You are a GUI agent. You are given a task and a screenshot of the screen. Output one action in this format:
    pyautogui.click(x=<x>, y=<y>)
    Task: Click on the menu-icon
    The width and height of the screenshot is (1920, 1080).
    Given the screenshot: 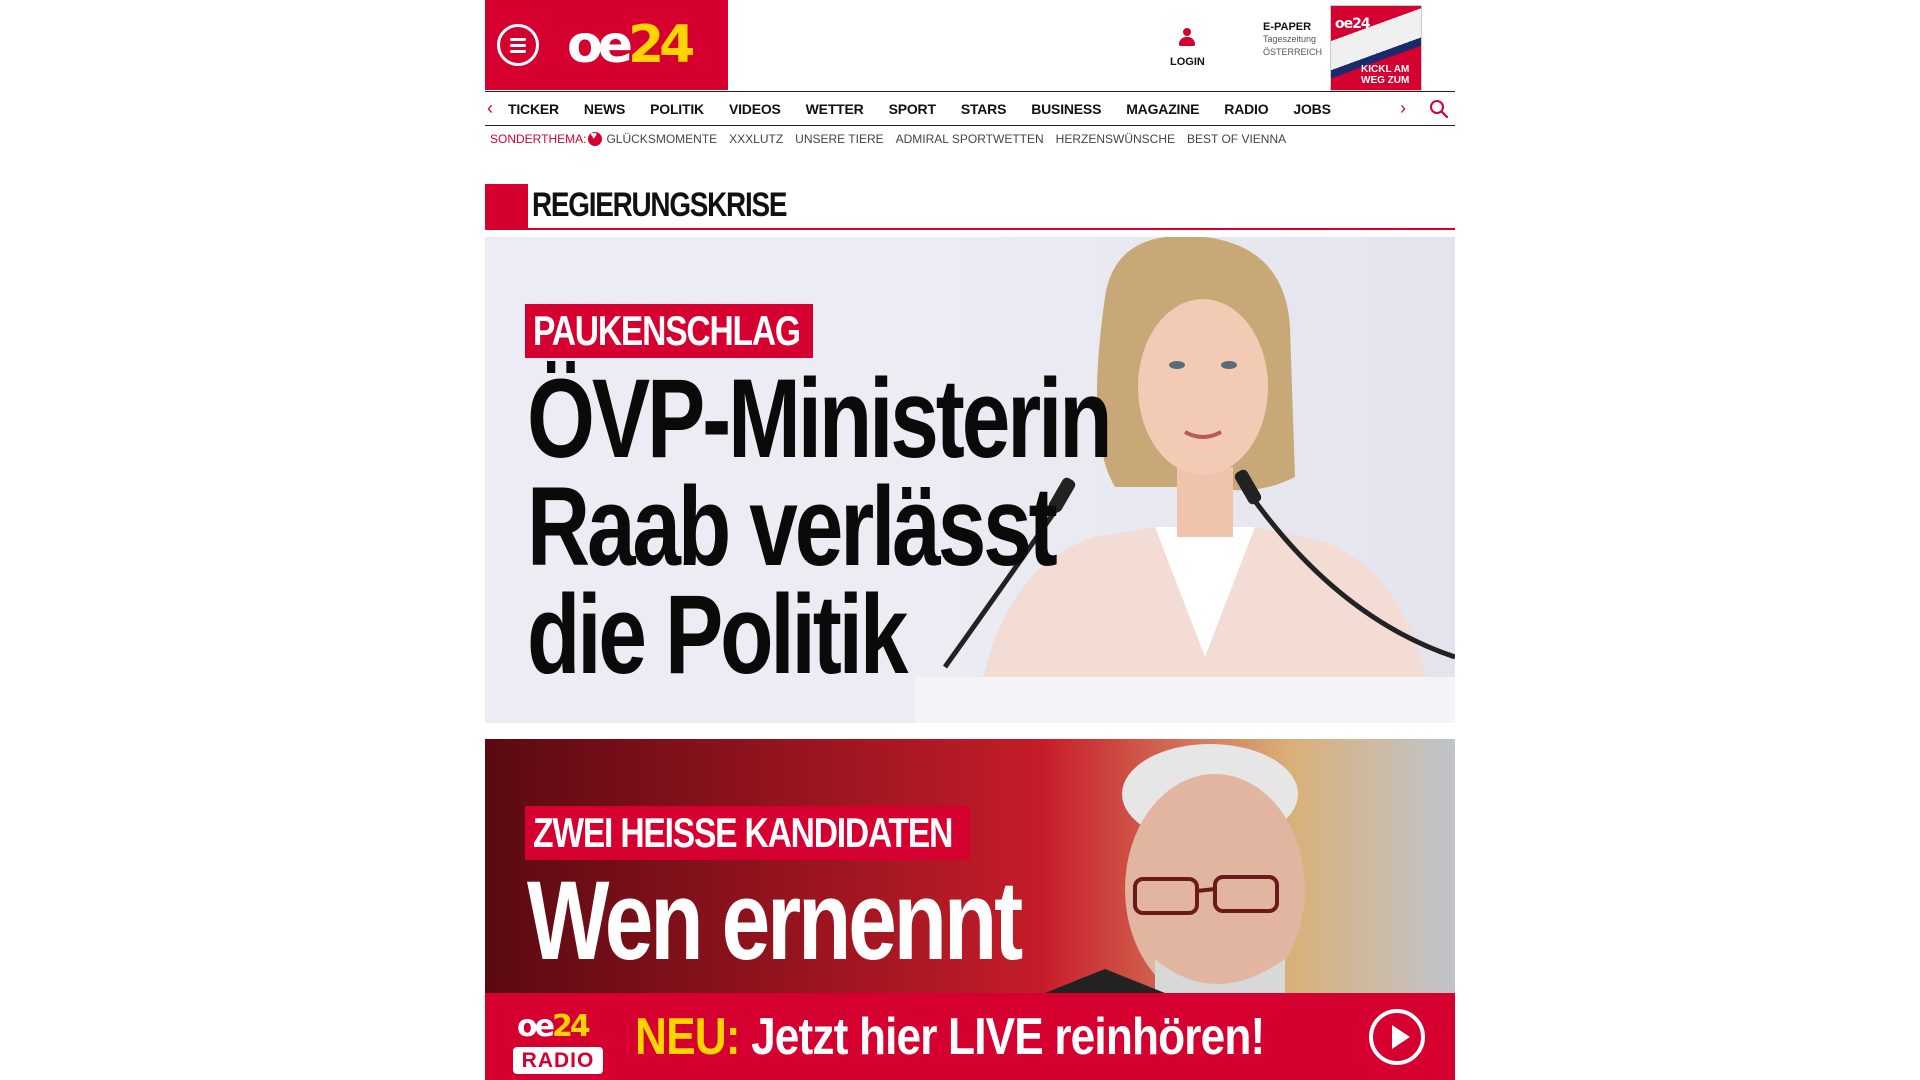 What is the action you would take?
    pyautogui.click(x=518, y=45)
    